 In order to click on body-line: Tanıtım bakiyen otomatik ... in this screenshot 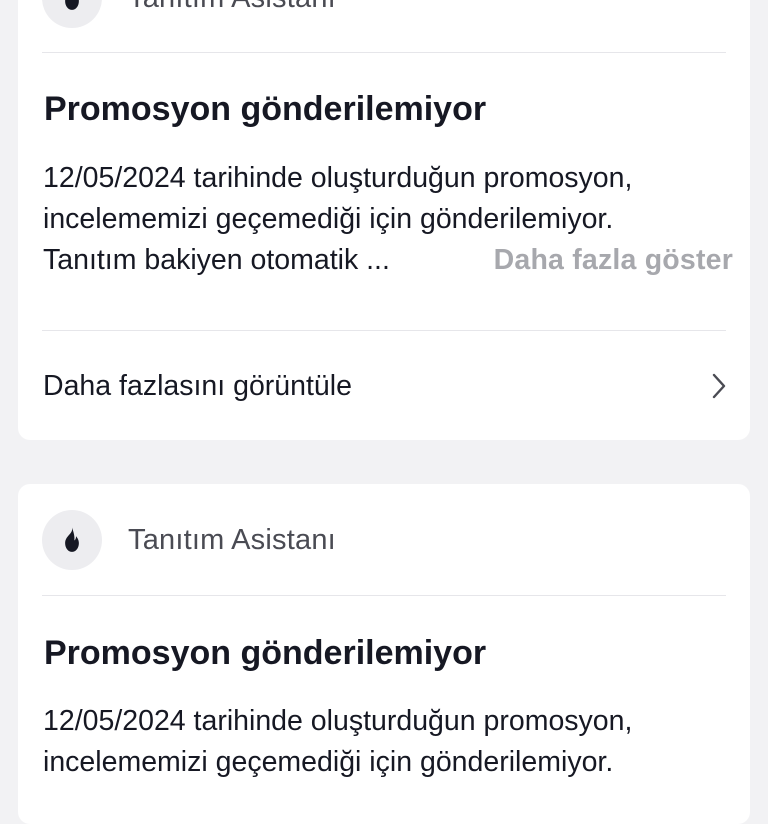, I will do `click(216, 260)`.